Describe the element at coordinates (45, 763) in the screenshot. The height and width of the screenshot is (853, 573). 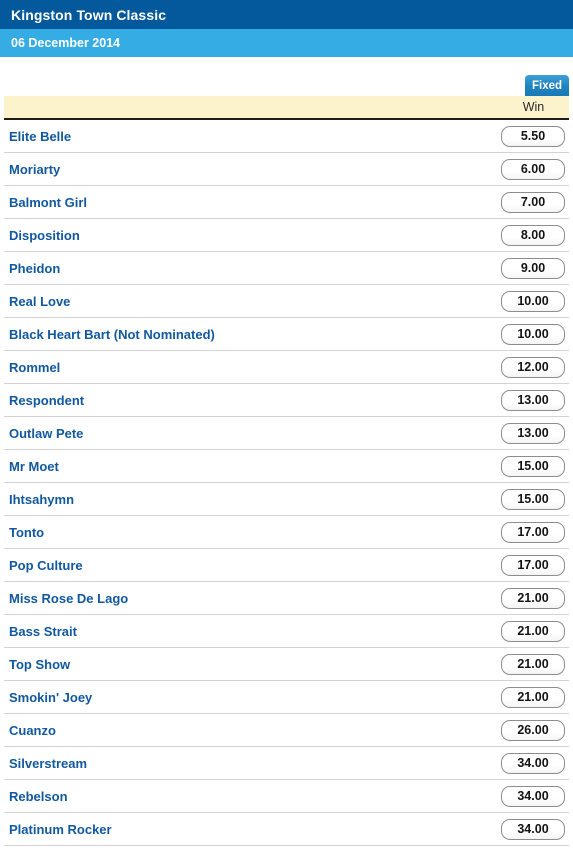
I see `runner-name-link: Silverstream` at that location.